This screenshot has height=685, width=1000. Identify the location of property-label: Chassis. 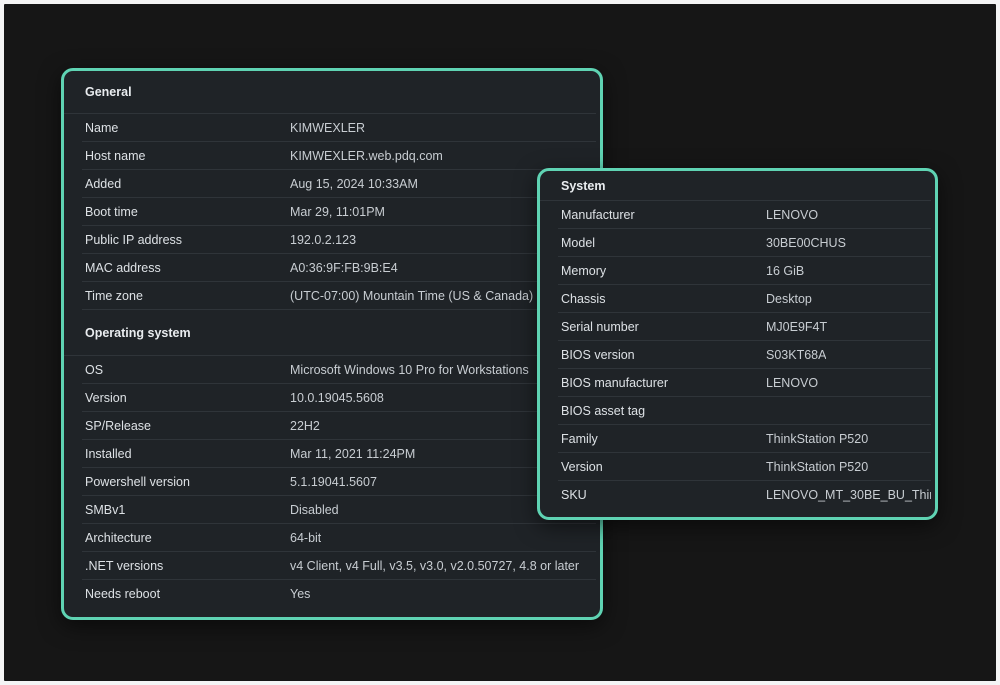
(583, 299).